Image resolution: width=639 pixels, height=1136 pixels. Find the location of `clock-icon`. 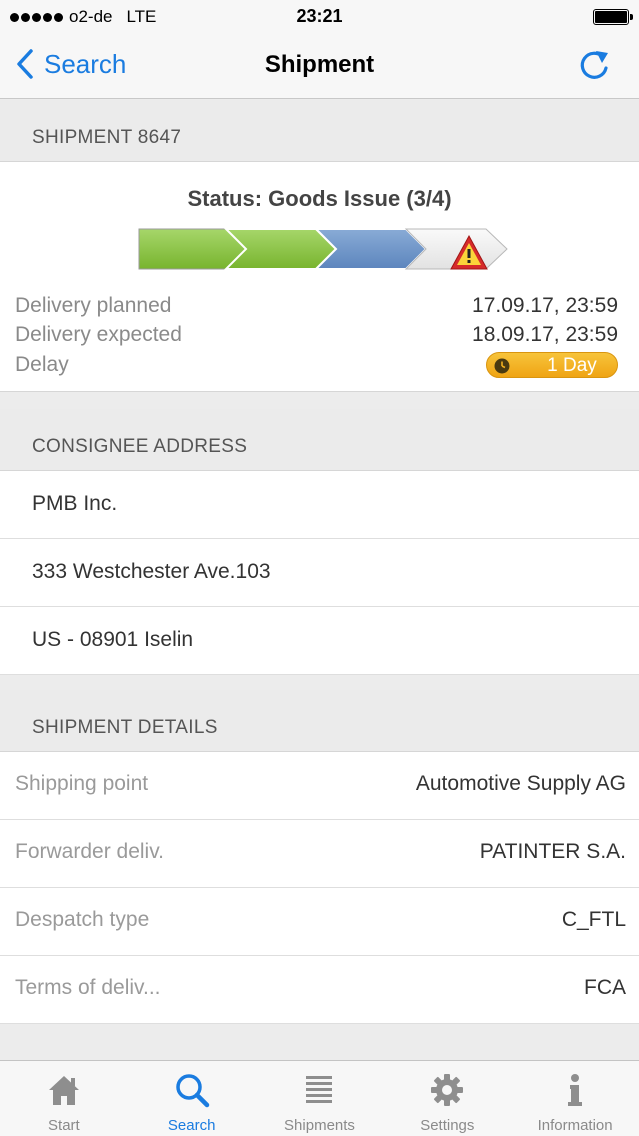

clock-icon is located at coordinates (502, 366).